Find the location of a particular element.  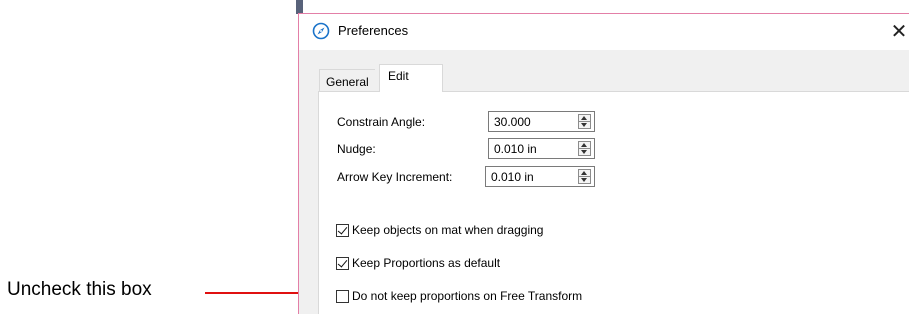

dialog-title: Preferences is located at coordinates (373, 30).